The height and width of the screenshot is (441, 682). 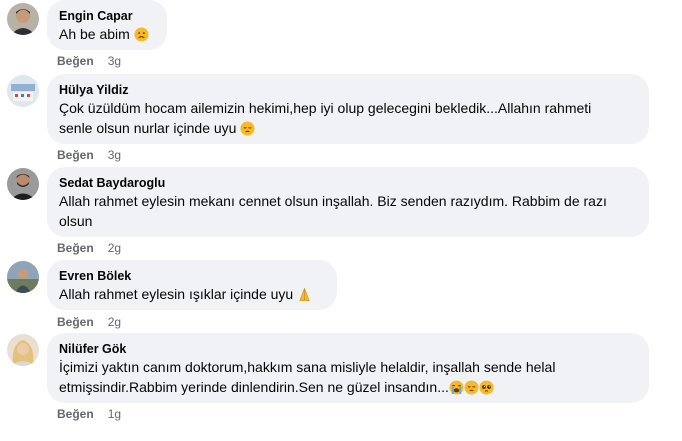 I want to click on comment-bubble: Engin Capar Ah be abim, so click(x=107, y=25).